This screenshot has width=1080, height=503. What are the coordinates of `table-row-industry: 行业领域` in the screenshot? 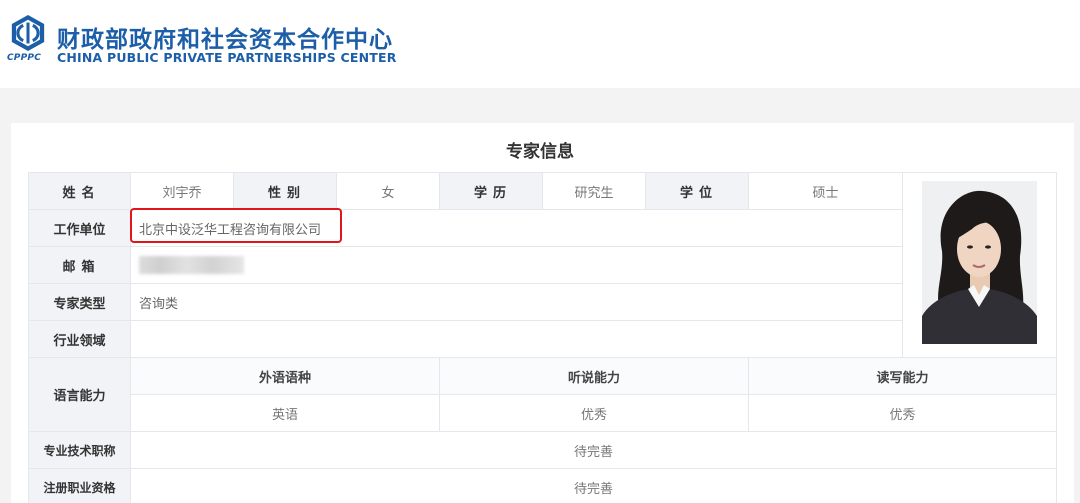 It's located at (542, 339).